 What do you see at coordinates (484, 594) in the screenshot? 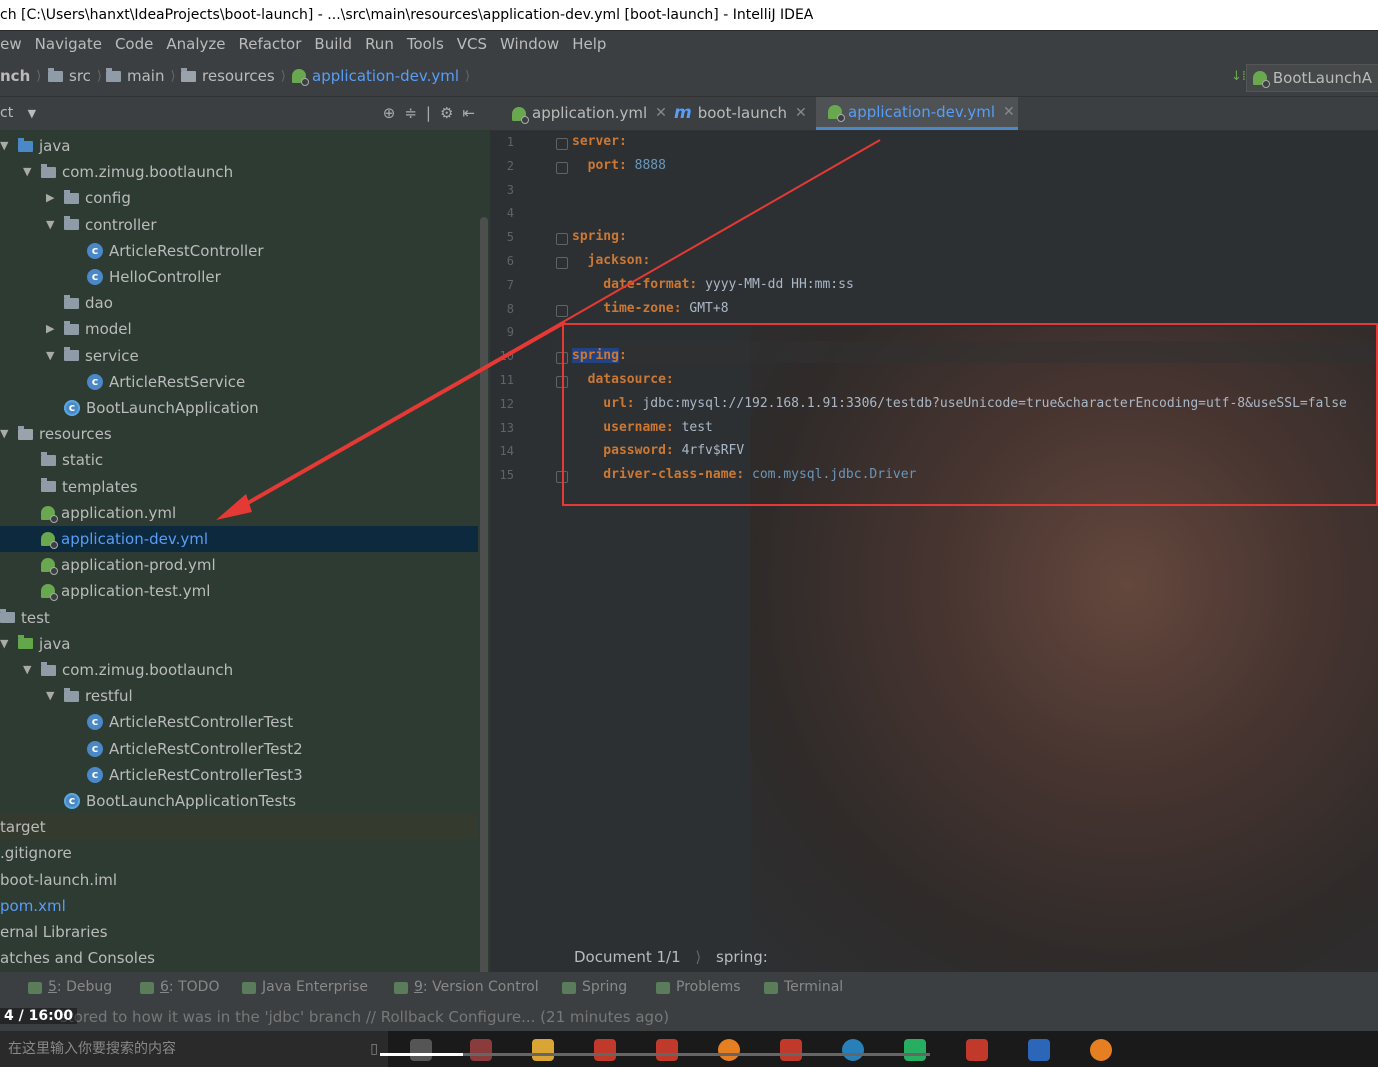
I see `project-scrollbar` at bounding box center [484, 594].